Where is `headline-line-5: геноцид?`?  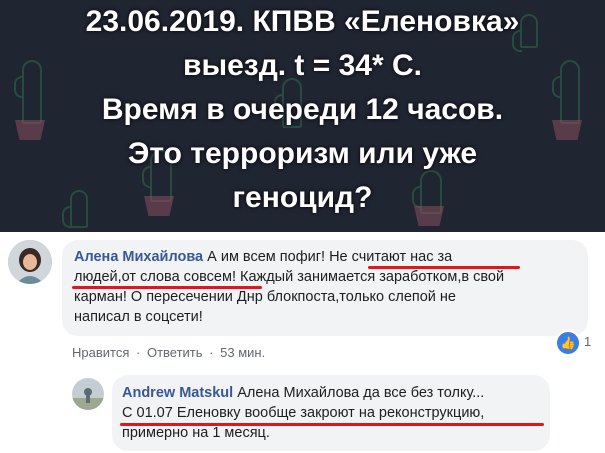
headline-line-5: геноцид? is located at coordinates (302, 197).